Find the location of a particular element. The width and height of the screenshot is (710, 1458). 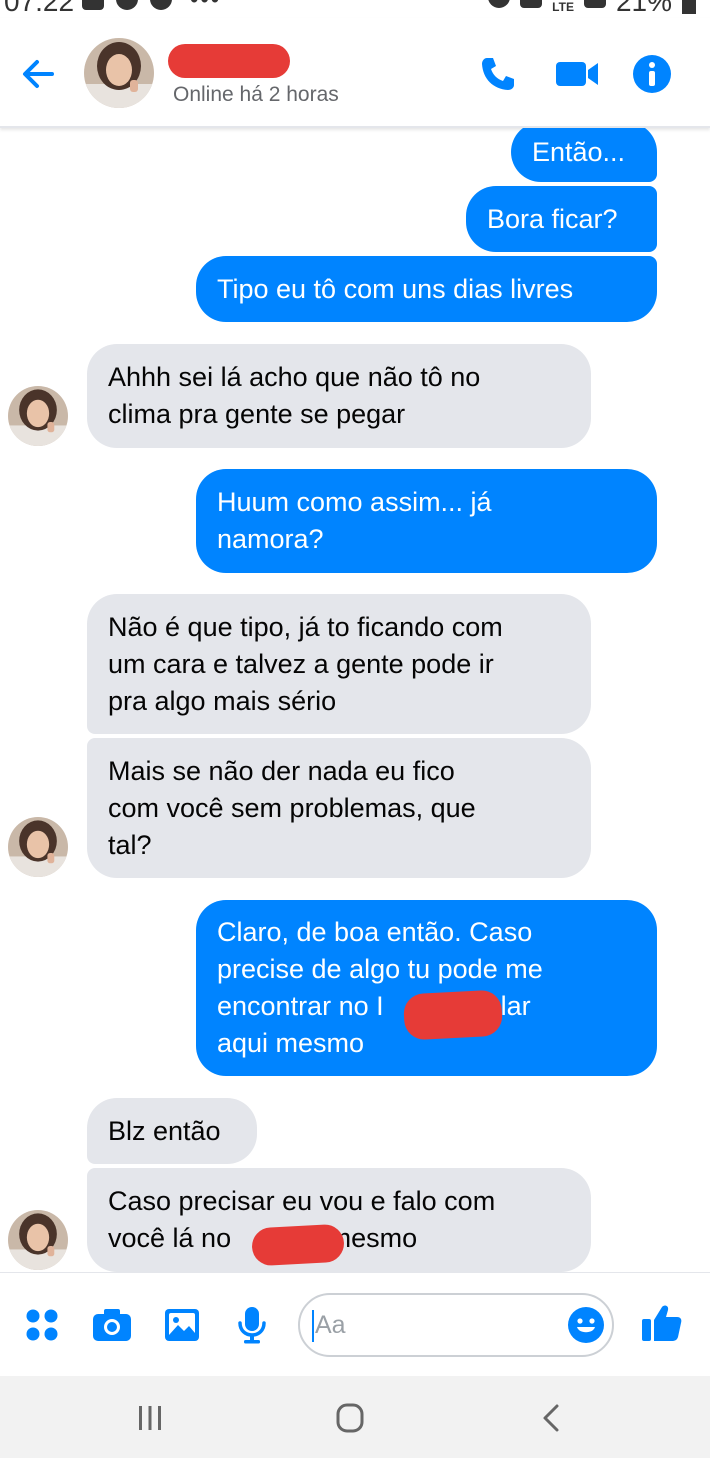

text-caret is located at coordinates (313, 1326).